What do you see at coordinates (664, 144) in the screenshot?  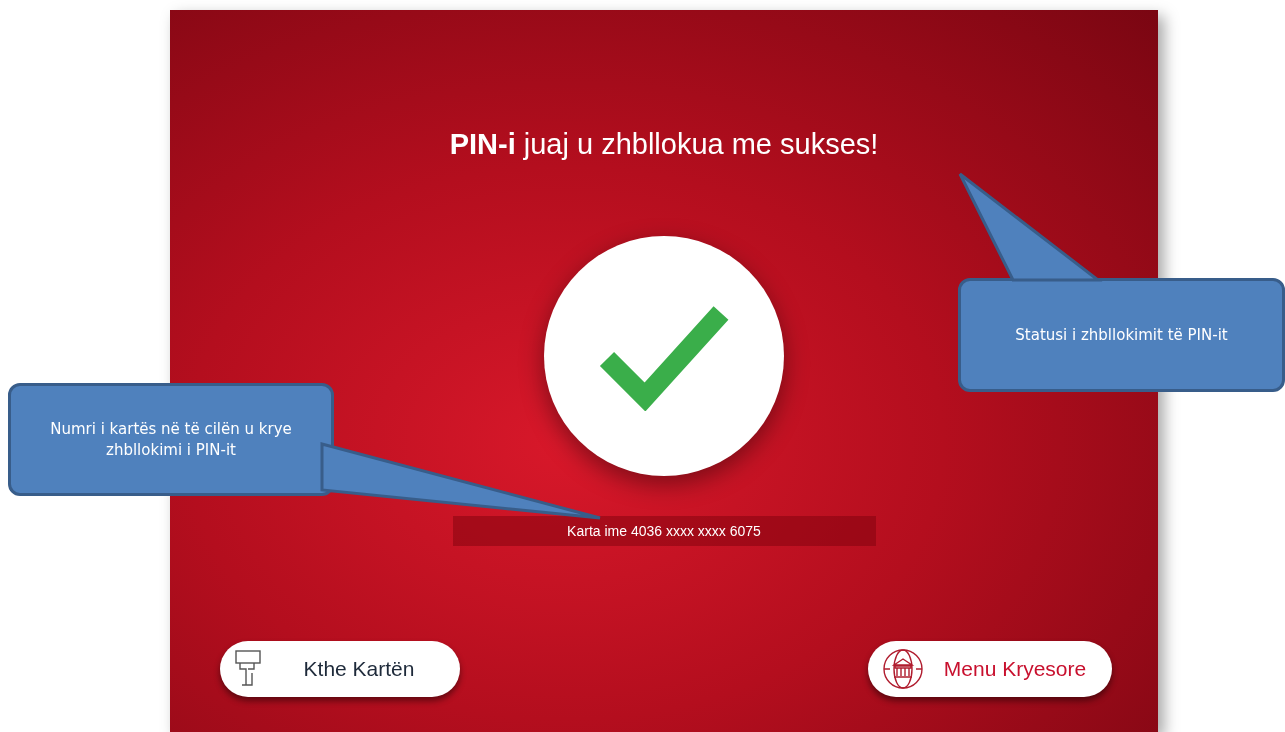 I see `status-title: PIN-i juaj u zhbllokua me sukses!` at bounding box center [664, 144].